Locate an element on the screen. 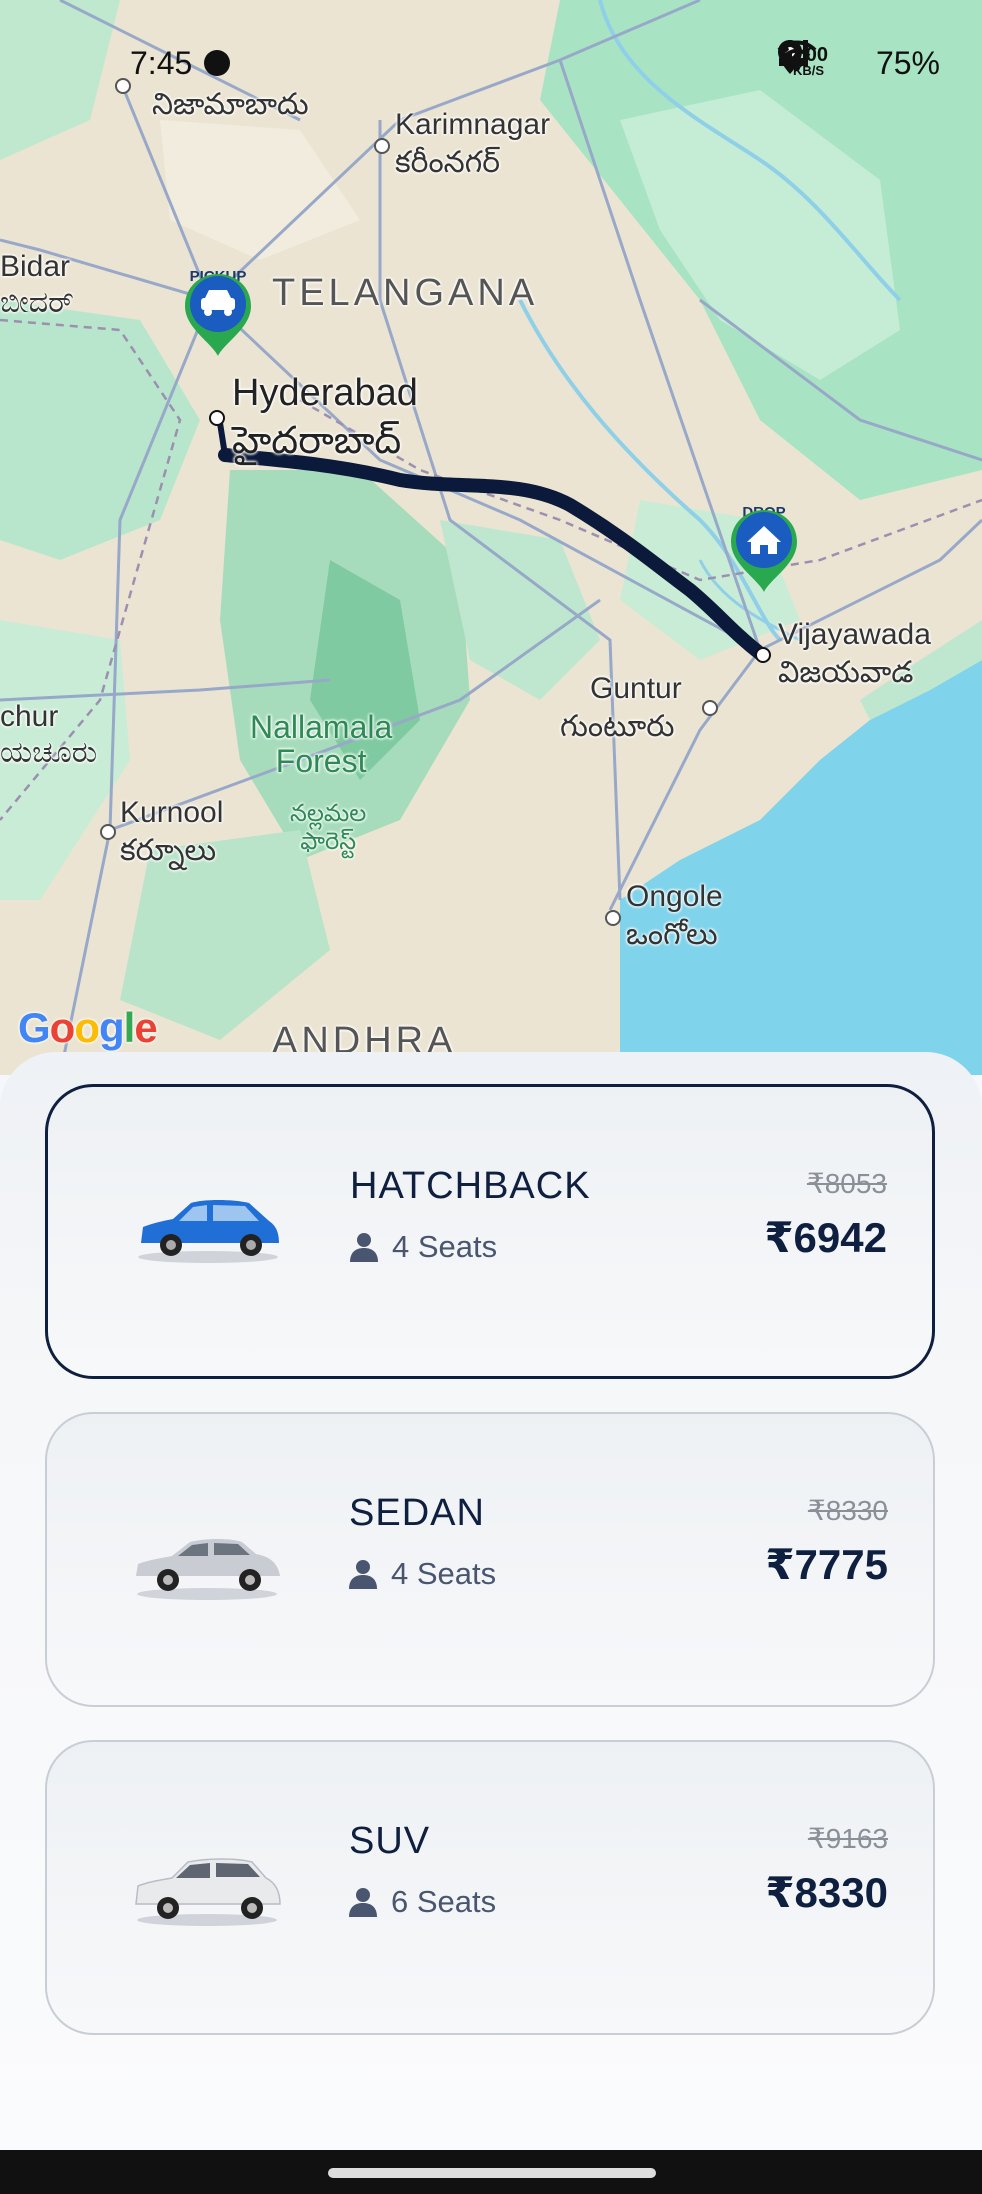  system-navigation-bar is located at coordinates (491, 2172).